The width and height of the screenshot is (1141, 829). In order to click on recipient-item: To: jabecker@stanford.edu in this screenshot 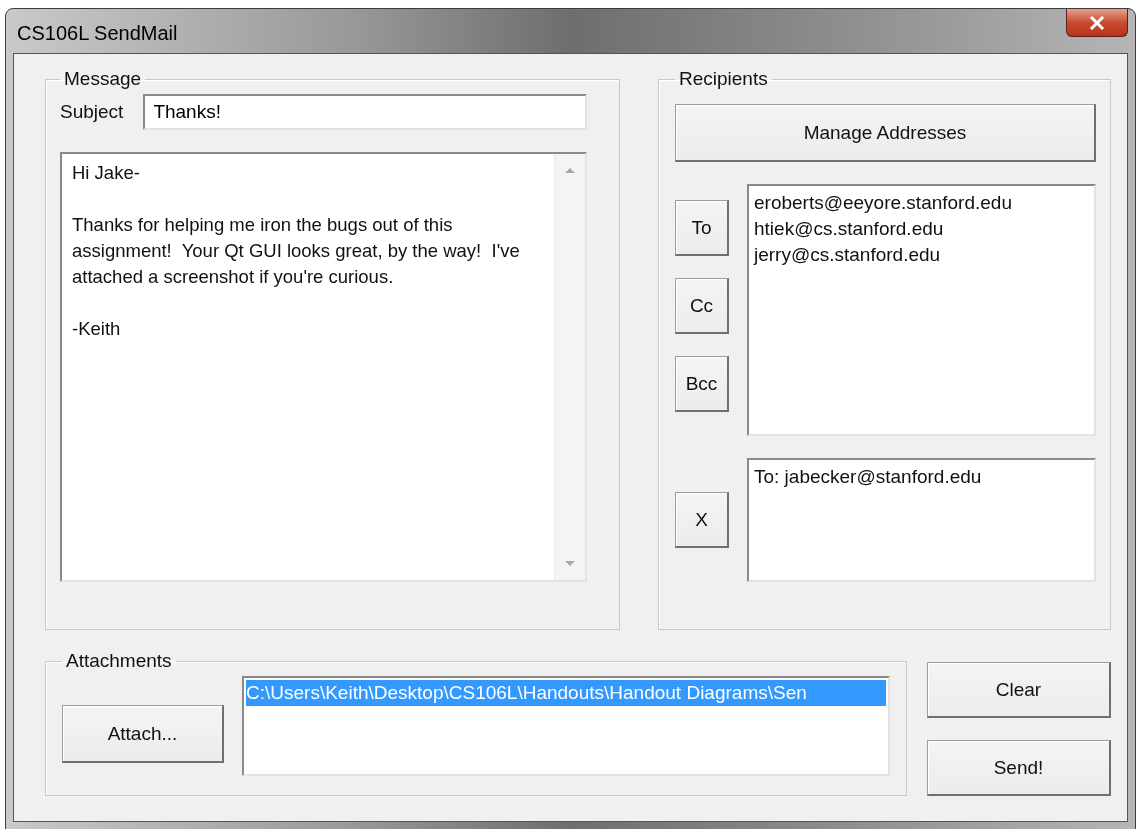, I will do `click(921, 477)`.